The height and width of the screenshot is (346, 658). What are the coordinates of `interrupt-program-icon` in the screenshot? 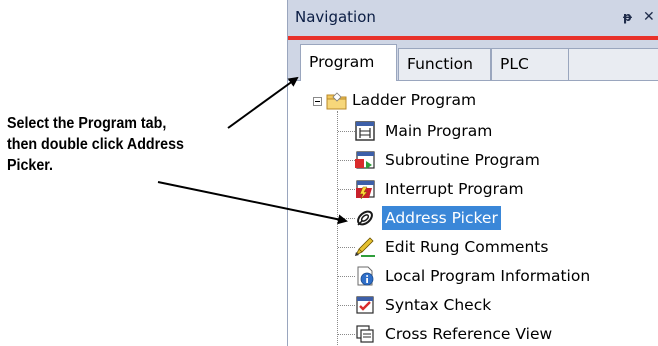 It's located at (365, 190).